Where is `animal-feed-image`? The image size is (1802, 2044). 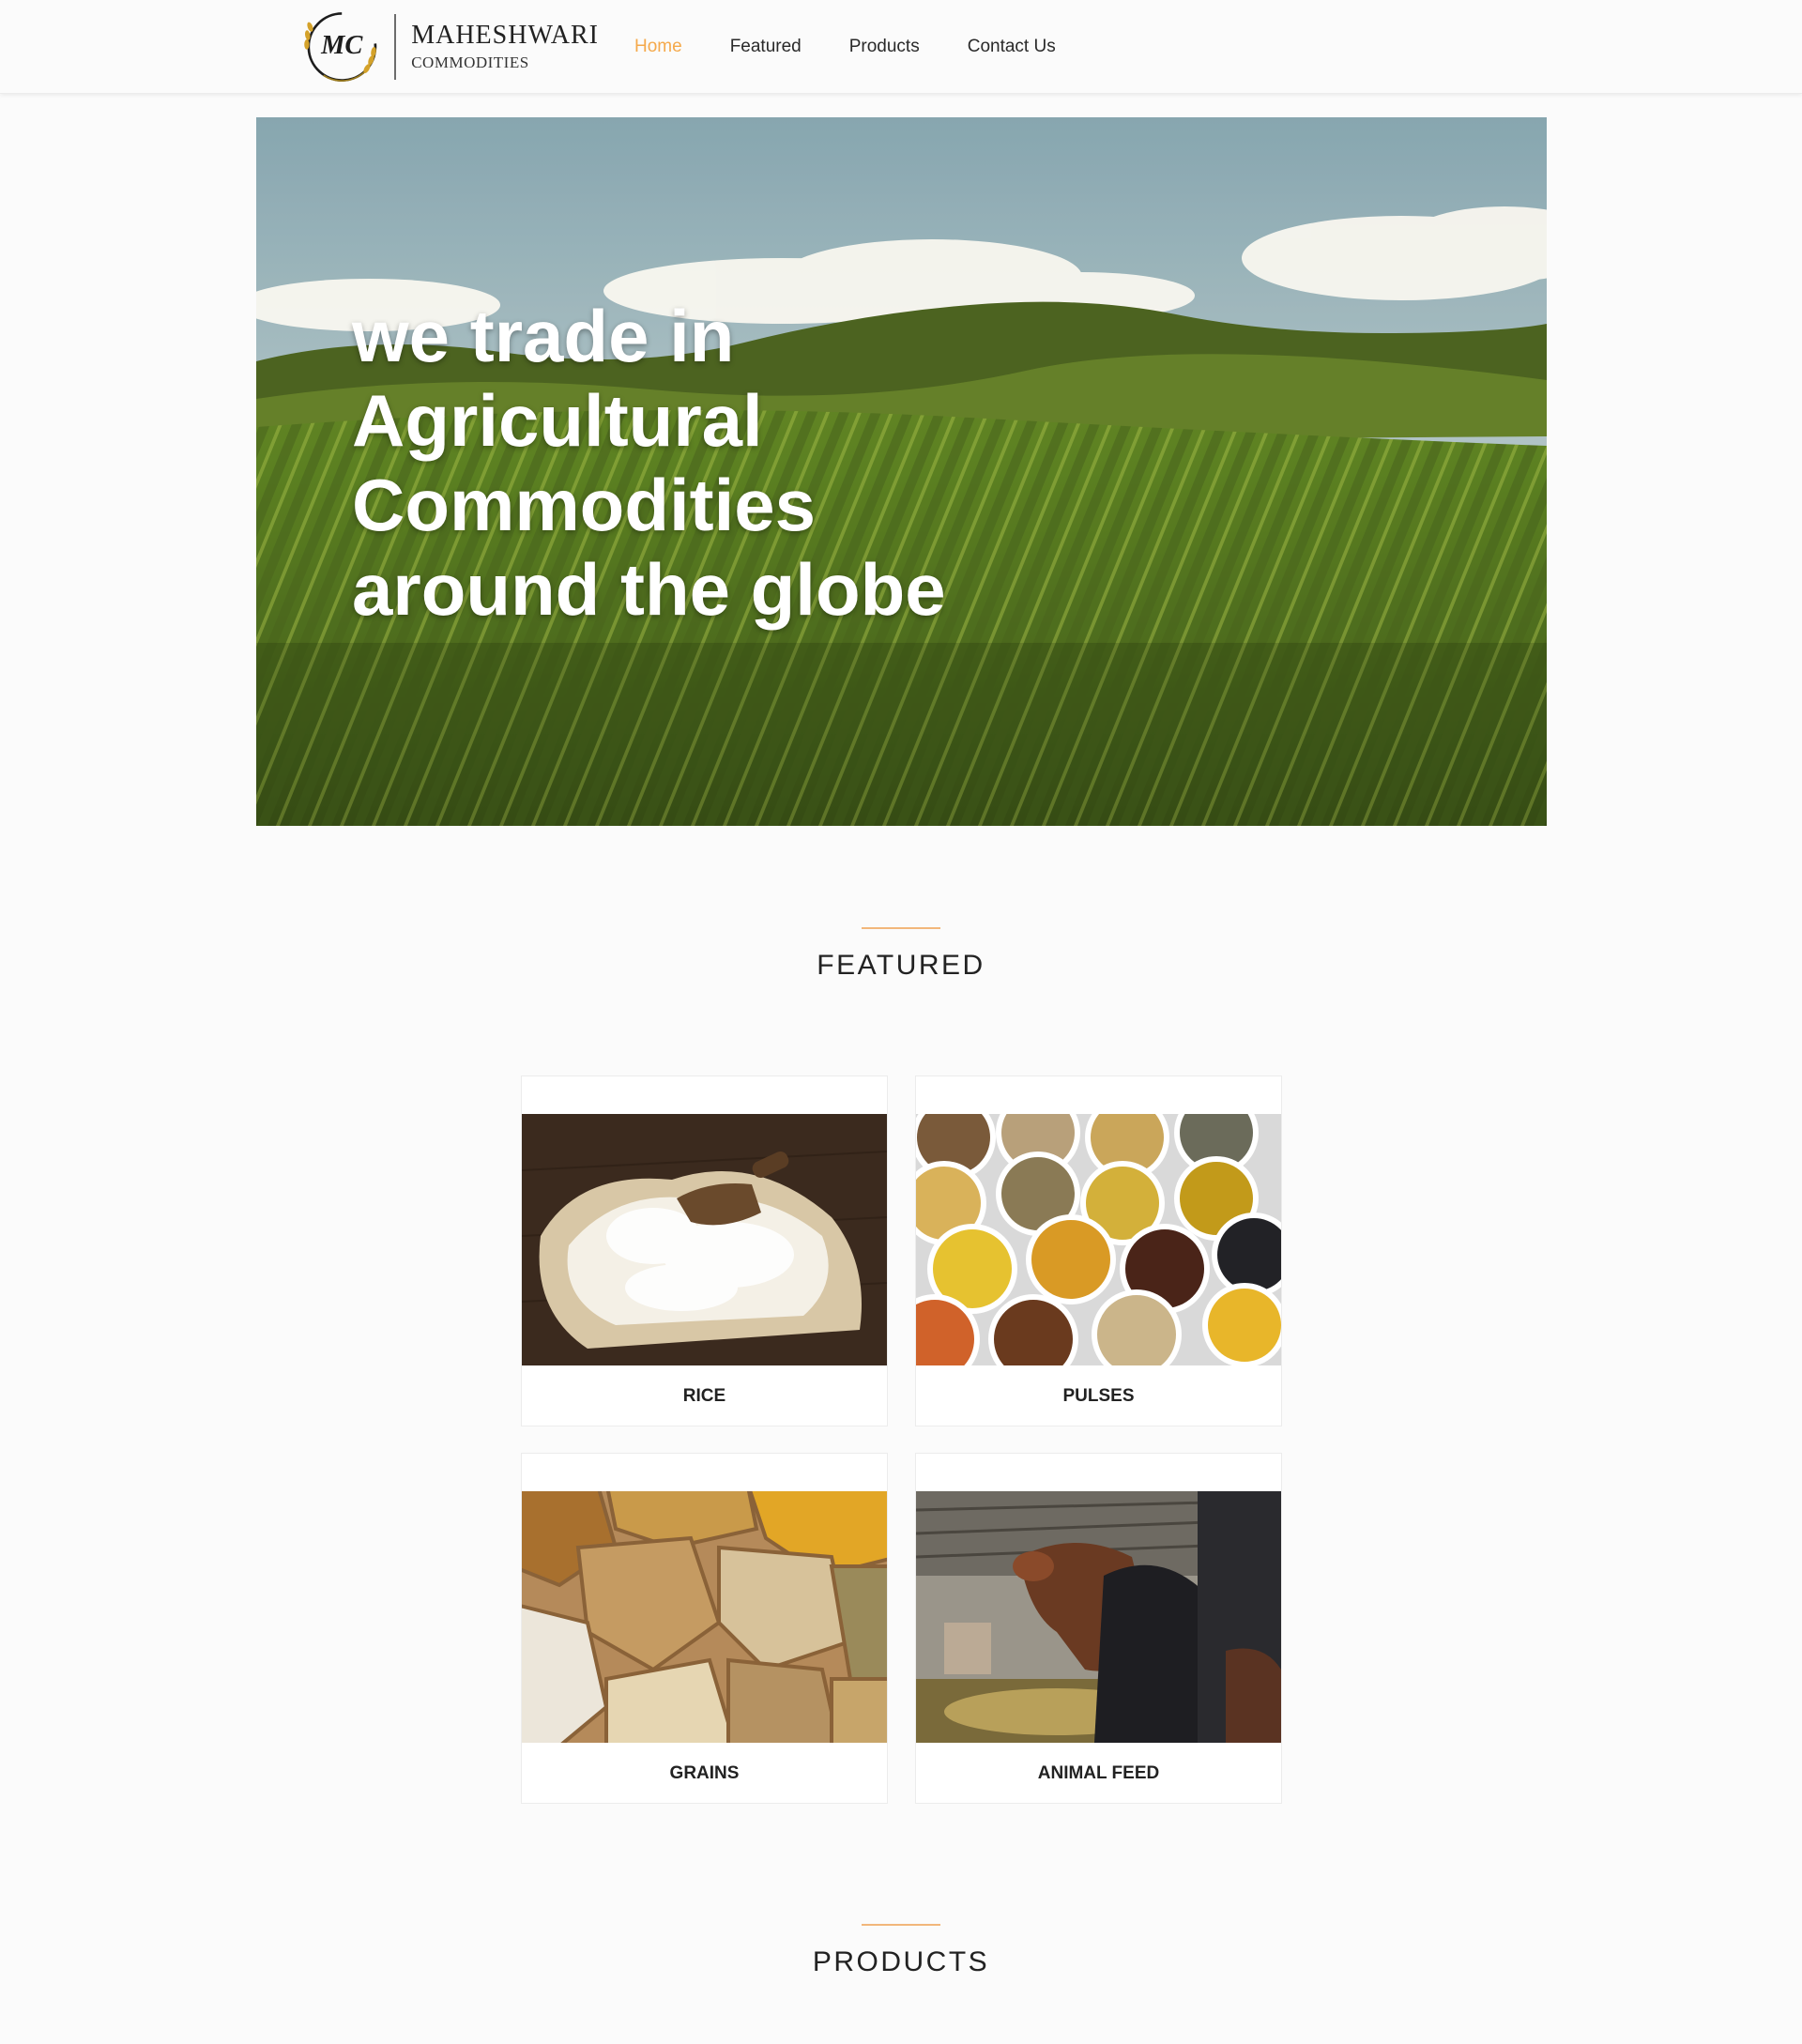
animal-feed-image is located at coordinates (1098, 1617).